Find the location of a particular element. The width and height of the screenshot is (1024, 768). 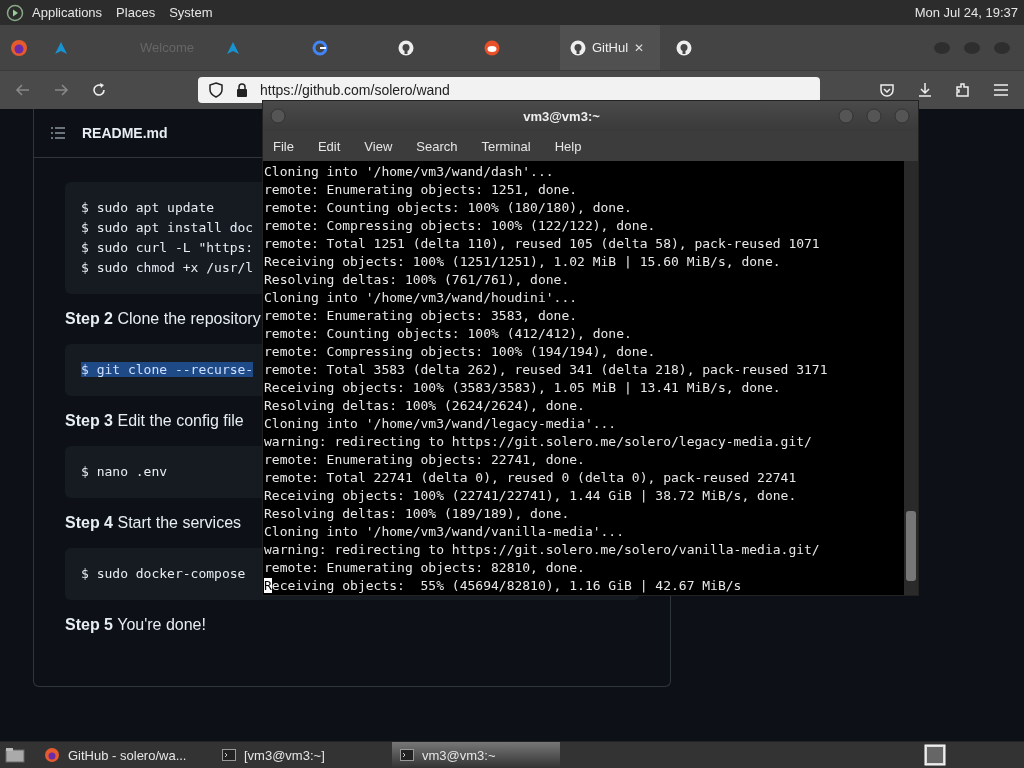

terminal-menu: File is located at coordinates (283, 146).